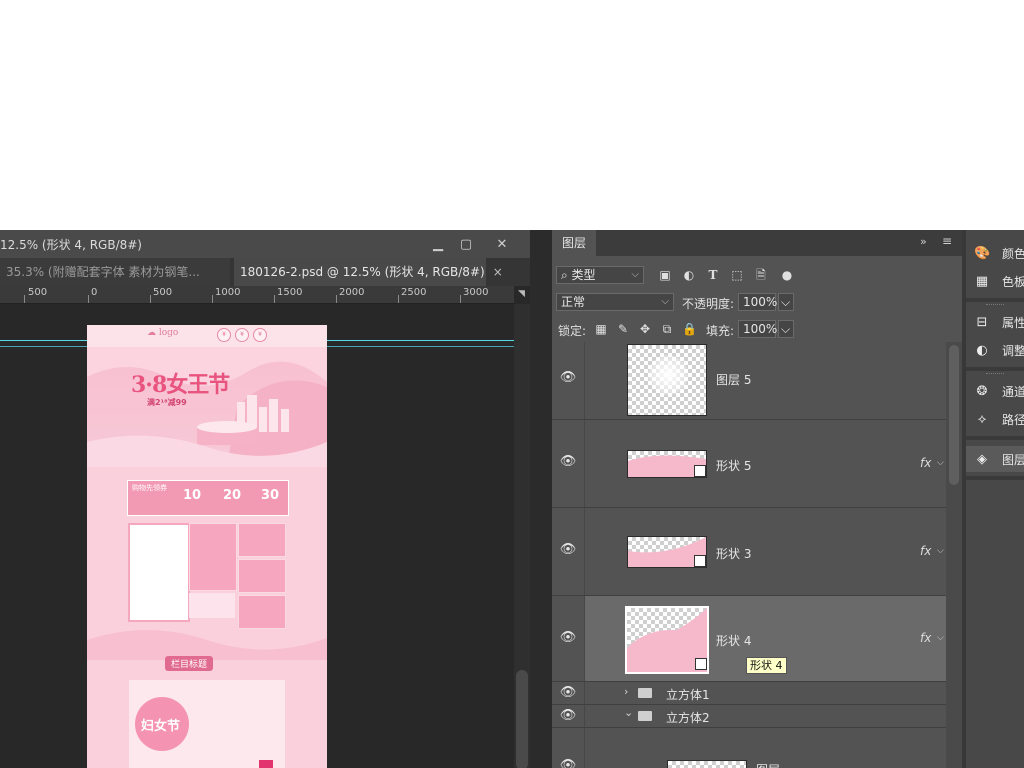  What do you see at coordinates (645, 716) in the screenshot?
I see `folder-open-icon` at bounding box center [645, 716].